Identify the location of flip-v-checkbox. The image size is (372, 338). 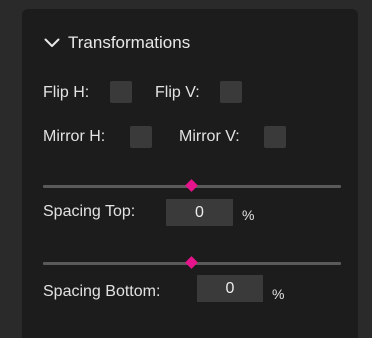
(231, 92).